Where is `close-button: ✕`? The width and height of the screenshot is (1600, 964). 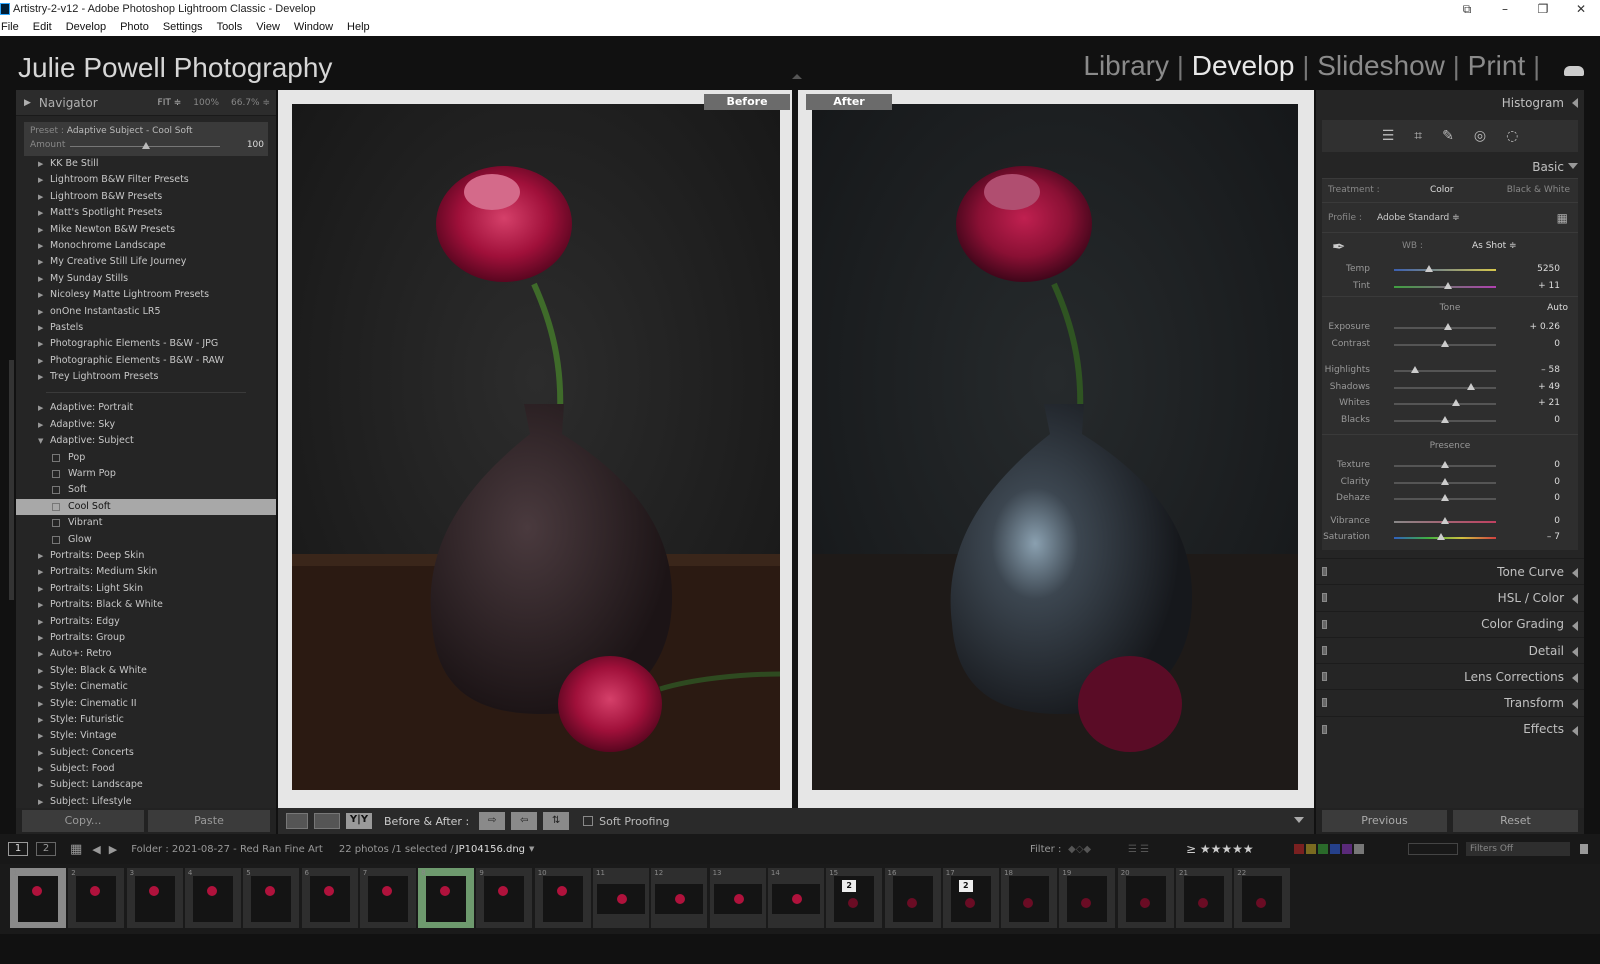
close-button: ✕ is located at coordinates (1581, 9).